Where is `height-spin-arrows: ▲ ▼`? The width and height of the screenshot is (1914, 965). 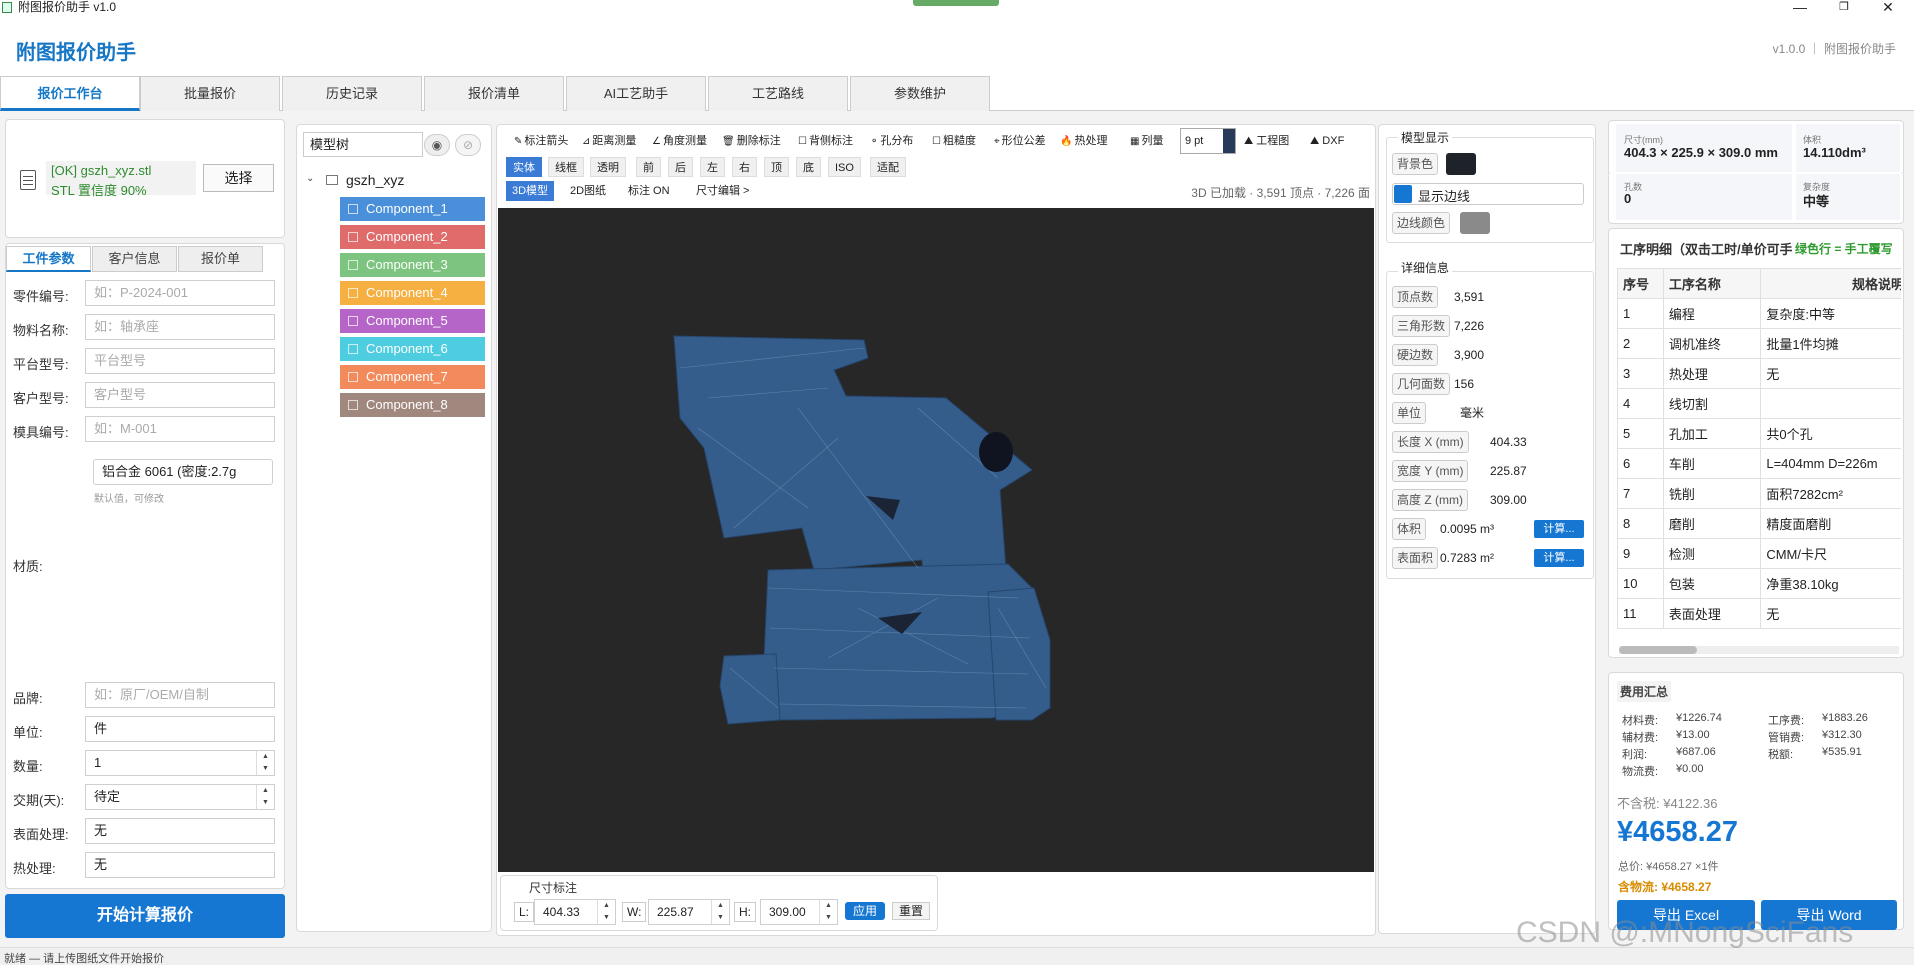
height-spin-arrows: ▲ ▼ is located at coordinates (828, 912).